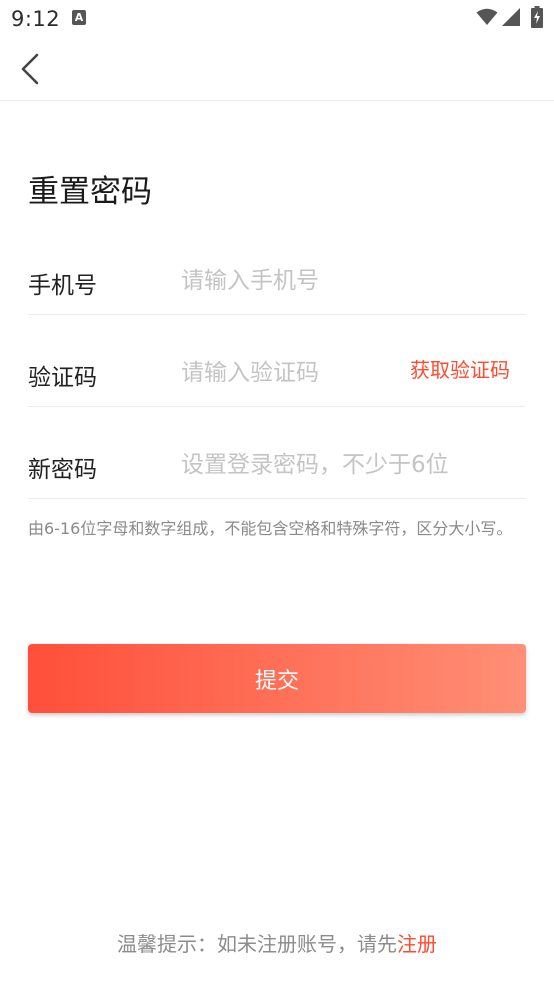  Describe the element at coordinates (62, 286) in the screenshot. I see `phone-label: 手机号` at that location.